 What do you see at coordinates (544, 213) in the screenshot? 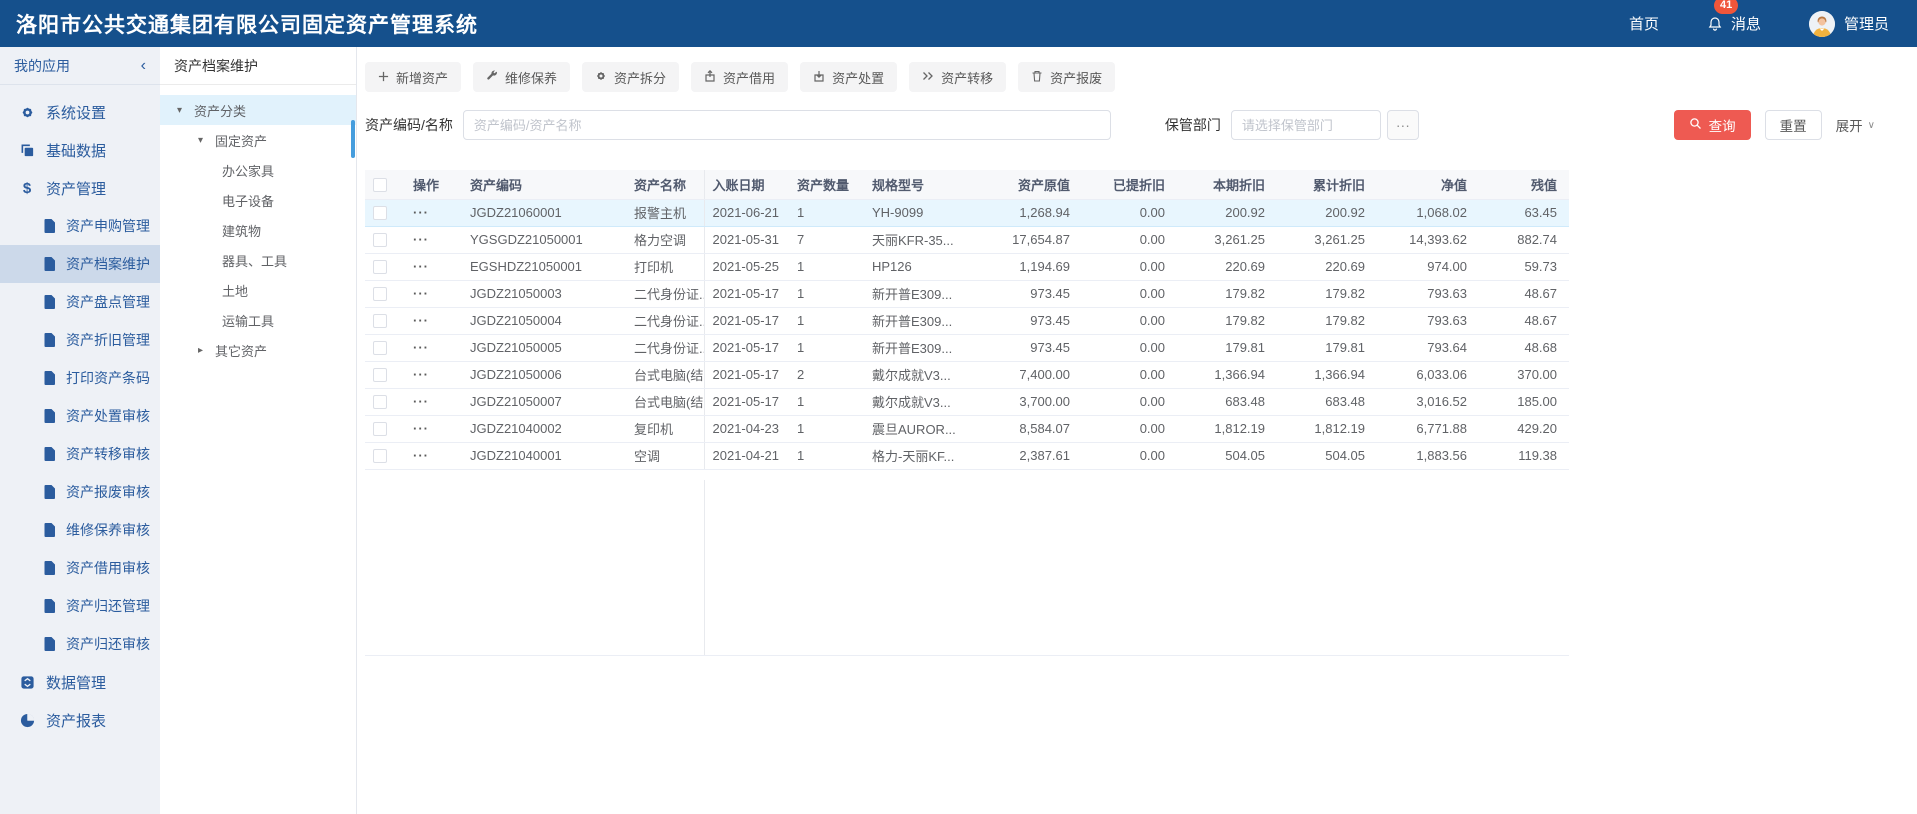
I see `cell-asset-code: JGDZ21060001` at bounding box center [544, 213].